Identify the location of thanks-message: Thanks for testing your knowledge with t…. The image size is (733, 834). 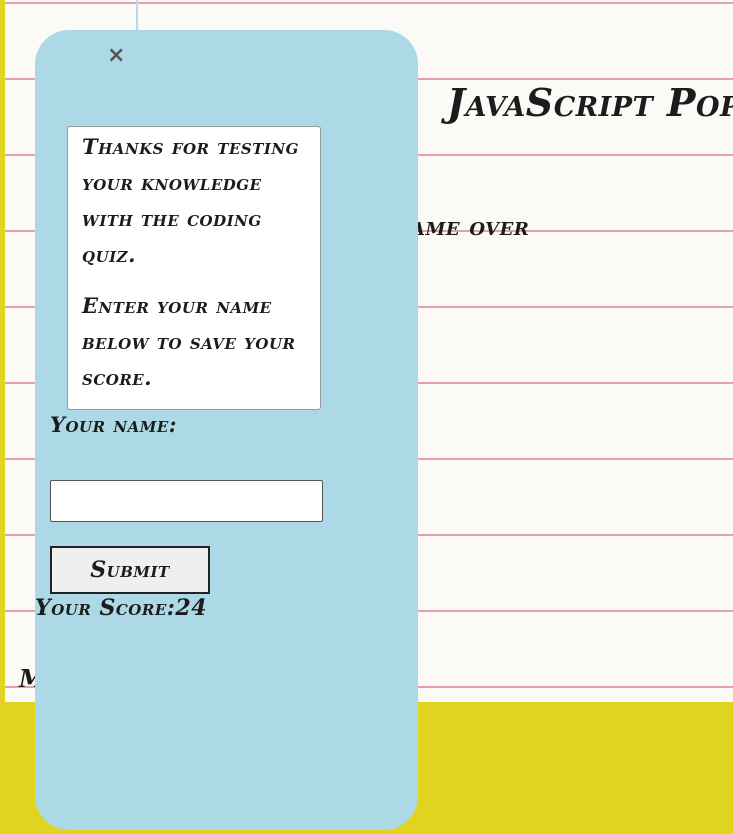
(190, 200).